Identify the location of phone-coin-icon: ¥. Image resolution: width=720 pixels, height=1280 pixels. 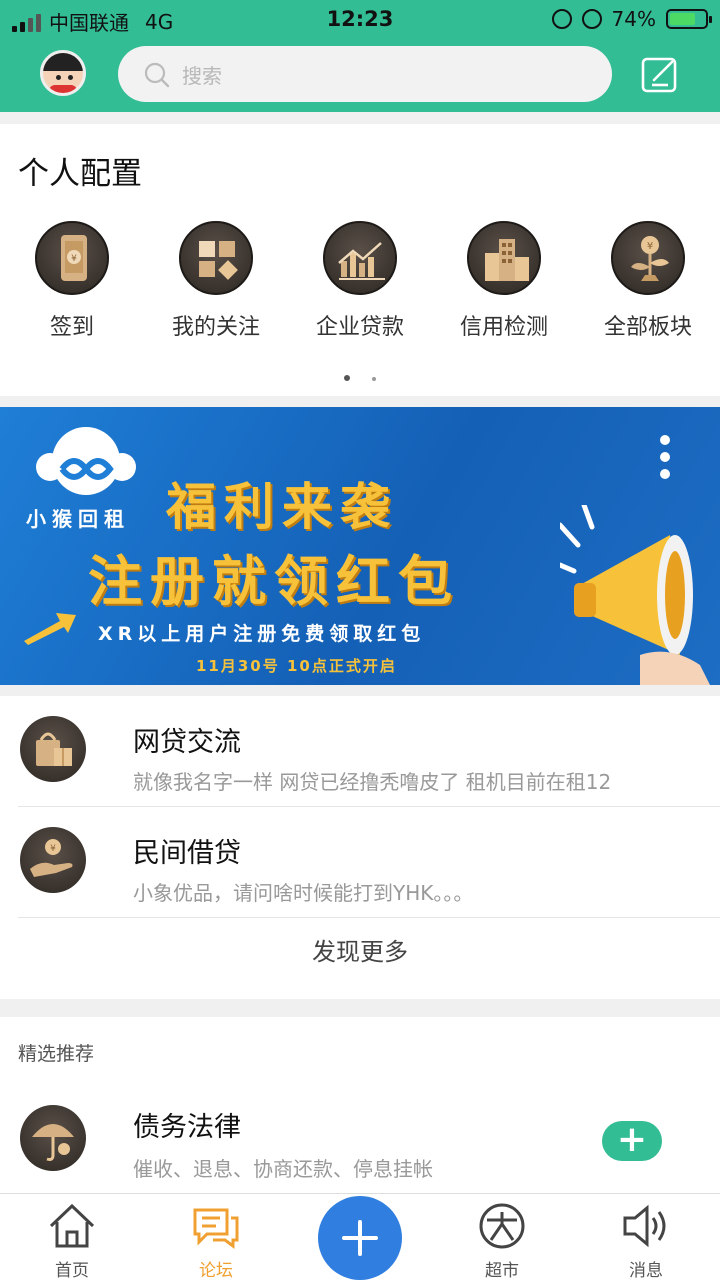
(72, 258).